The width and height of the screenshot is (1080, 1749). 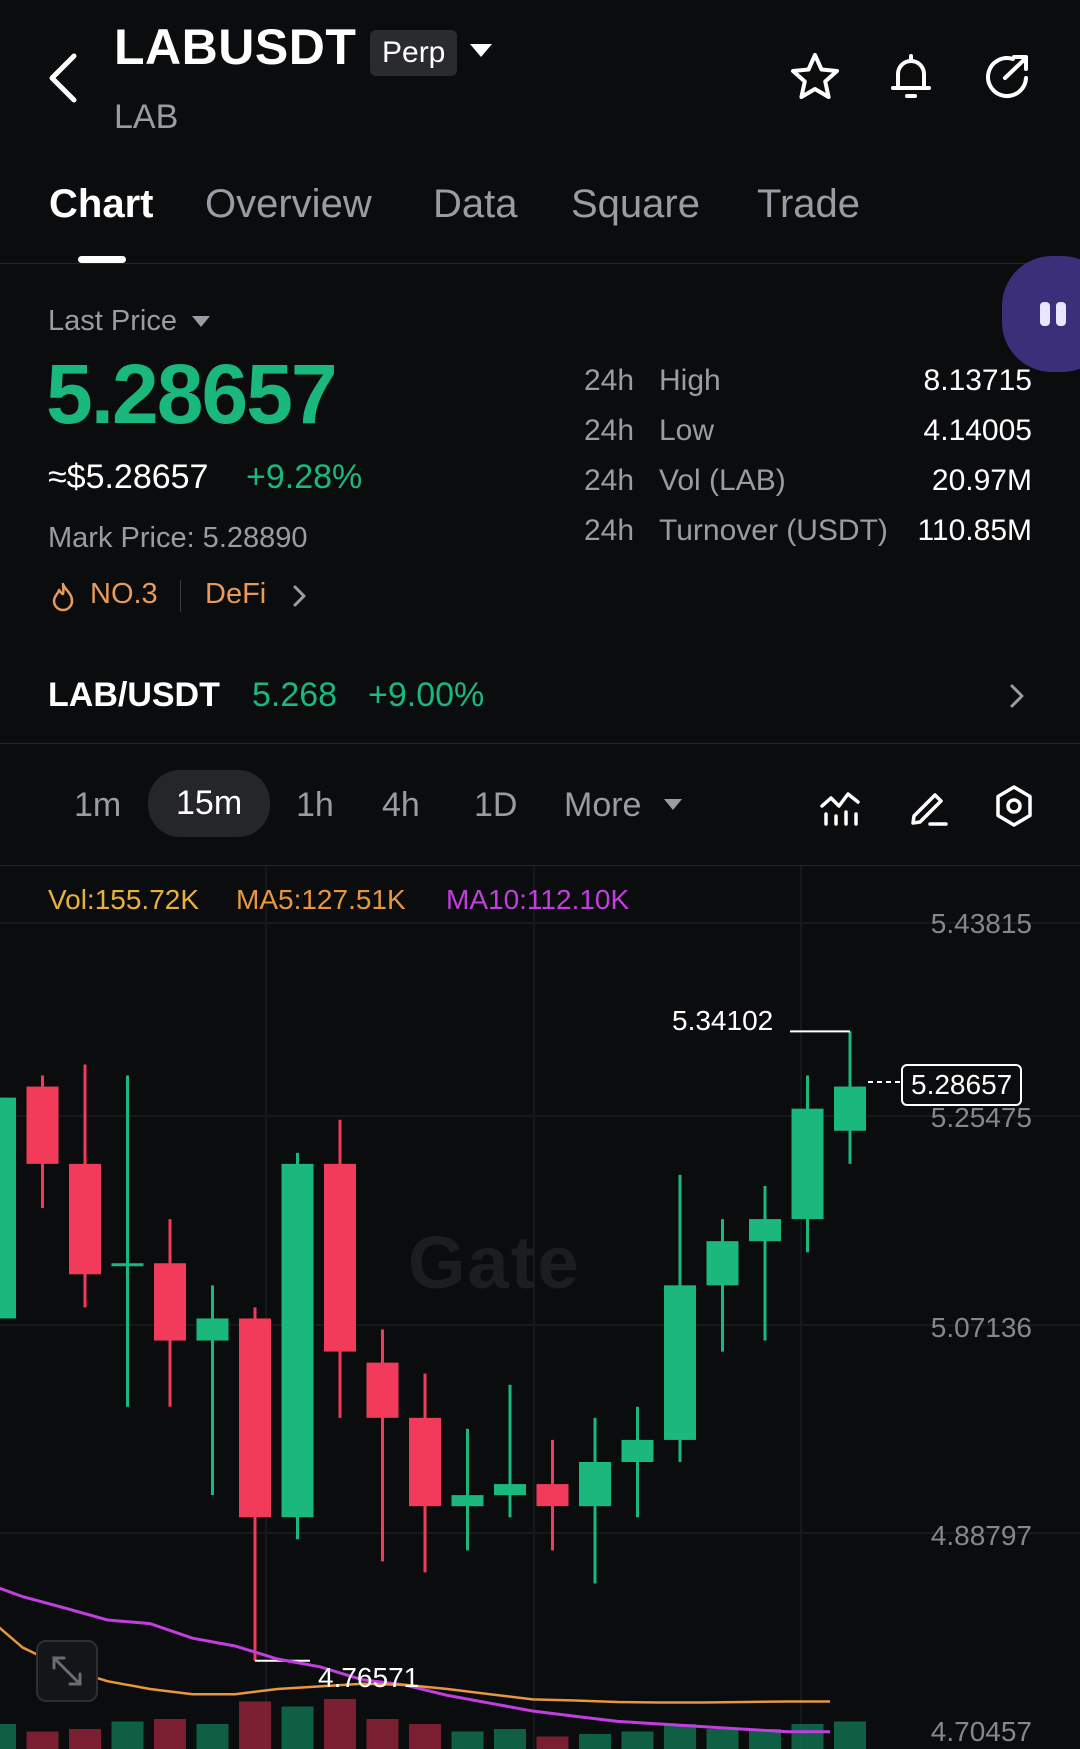 I want to click on spot-pair-price: 5.268, so click(x=295, y=695).